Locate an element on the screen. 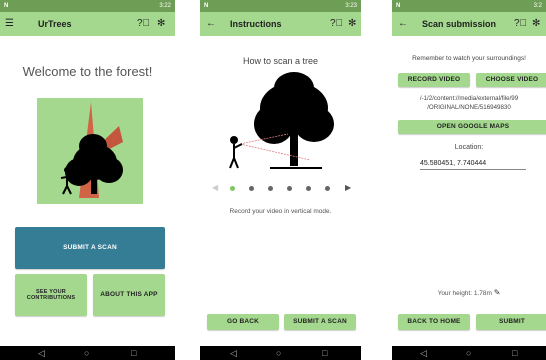 The image size is (546, 360). app-title: UrTrees is located at coordinates (55, 24).